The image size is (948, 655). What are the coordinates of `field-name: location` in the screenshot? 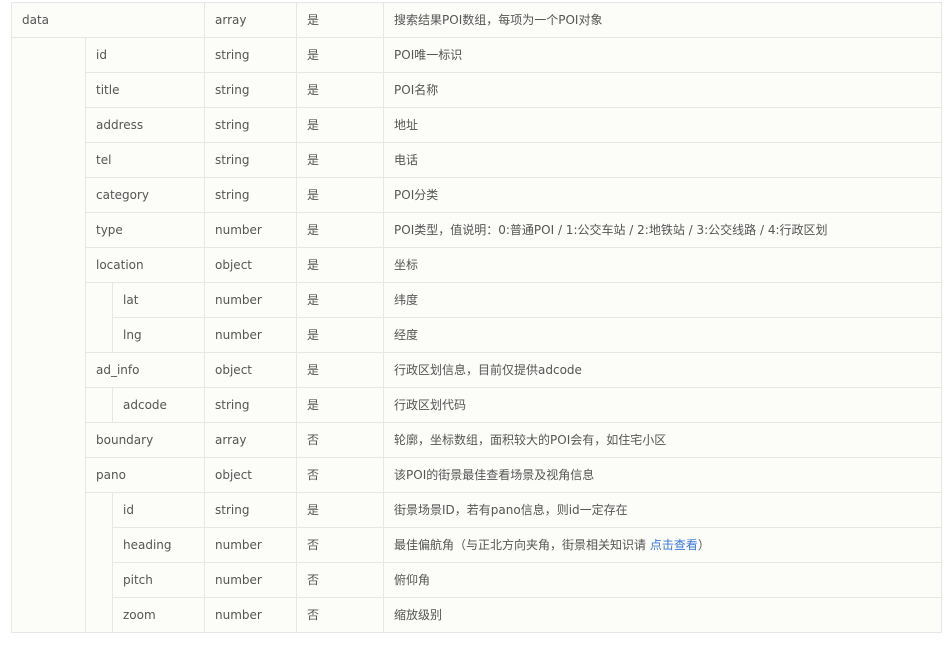 It's located at (145, 265).